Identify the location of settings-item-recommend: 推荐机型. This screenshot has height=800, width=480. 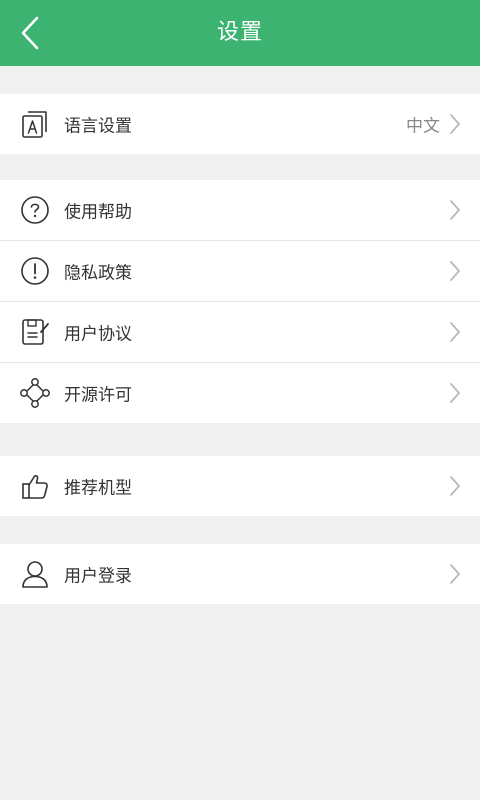
(240, 486).